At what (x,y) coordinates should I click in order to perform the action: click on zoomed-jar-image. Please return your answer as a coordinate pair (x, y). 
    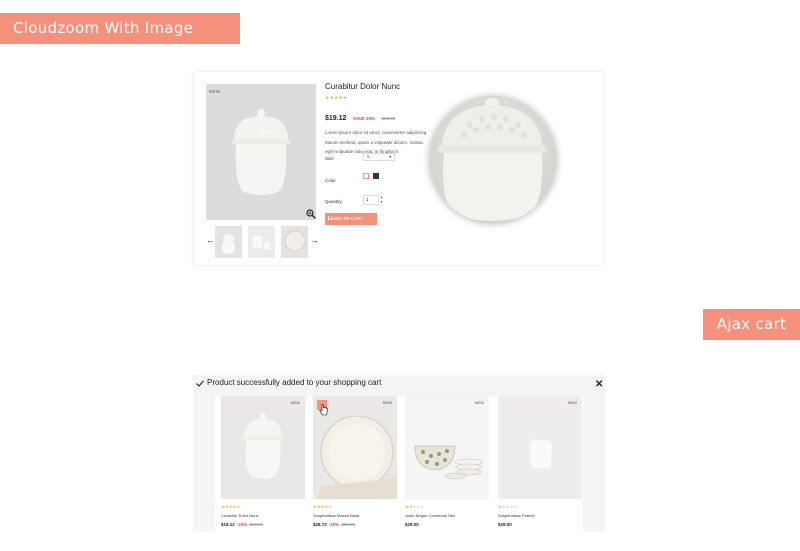
    Looking at the image, I should click on (492, 159).